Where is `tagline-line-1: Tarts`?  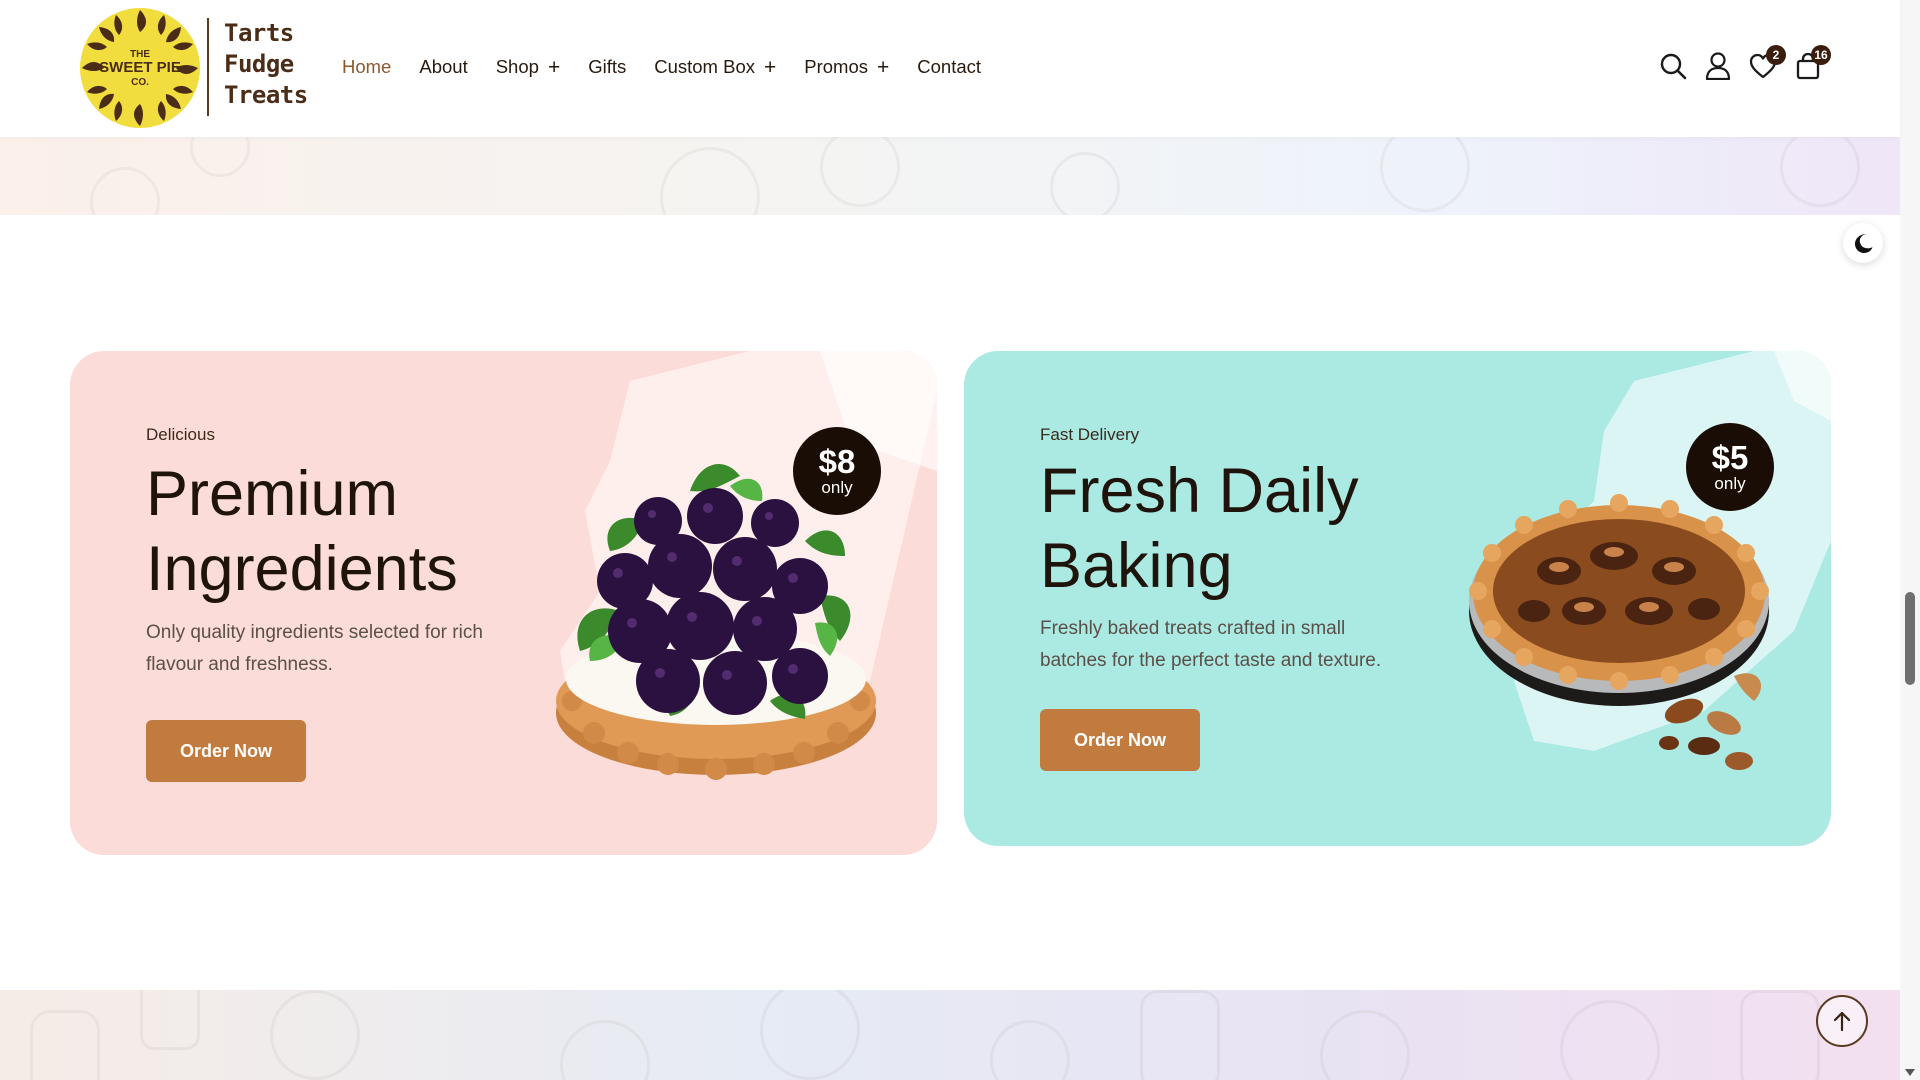 tagline-line-1: Tarts is located at coordinates (259, 33).